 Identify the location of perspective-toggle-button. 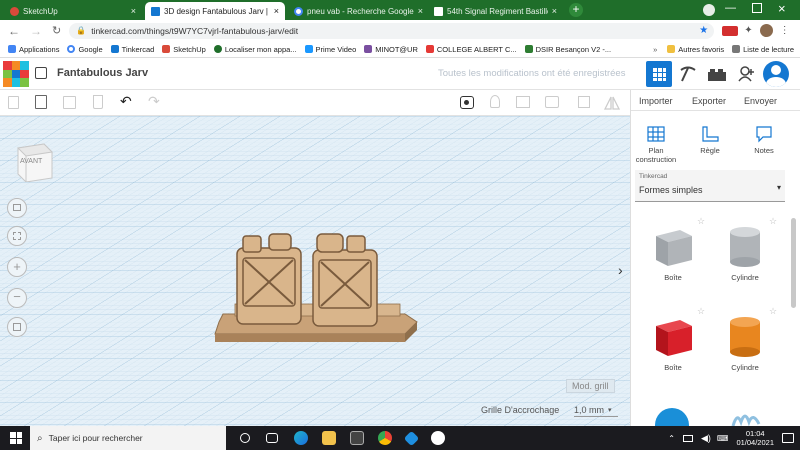
(17, 327).